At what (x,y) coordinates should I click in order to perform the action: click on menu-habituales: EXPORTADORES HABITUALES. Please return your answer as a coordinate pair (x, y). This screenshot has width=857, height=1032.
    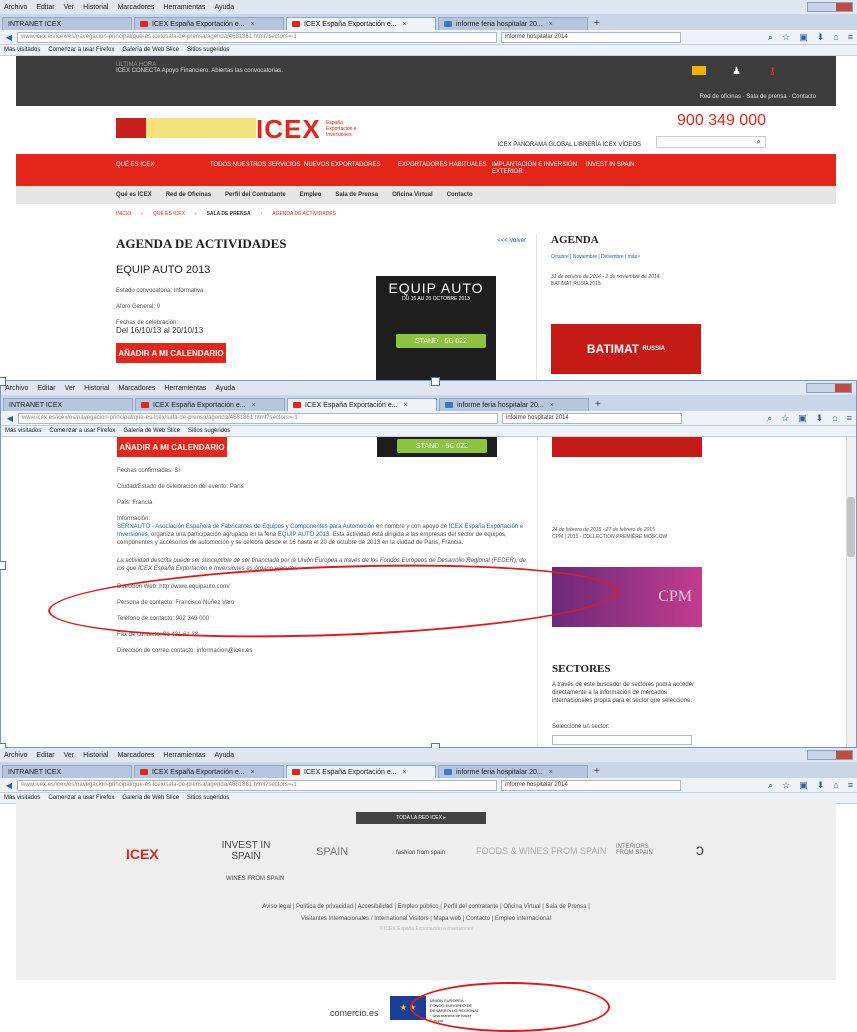
    Looking at the image, I should click on (445, 170).